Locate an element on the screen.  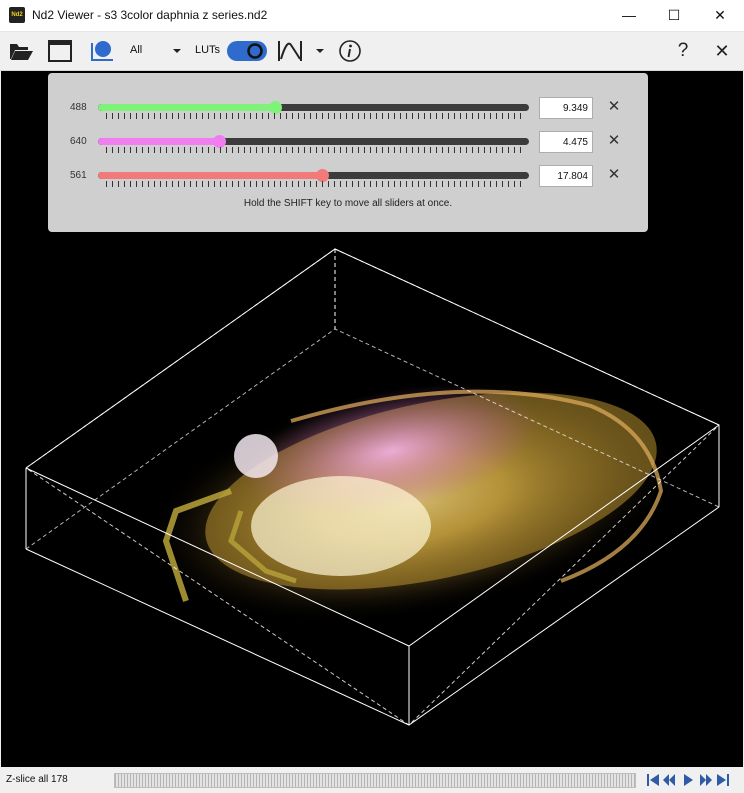
channel-row: 561 17.804 ✕ is located at coordinates (348, 177).